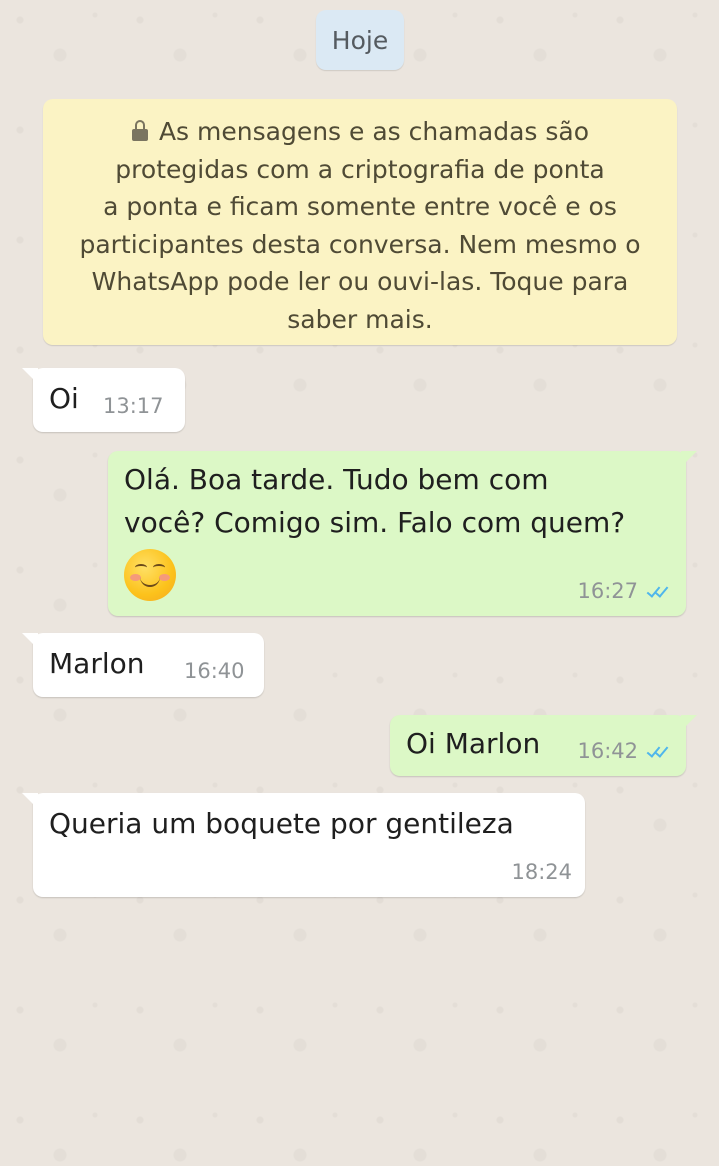 Image resolution: width=719 pixels, height=1166 pixels. What do you see at coordinates (360, 169) in the screenshot?
I see `notice-line: protegidas com a criptografia de ponta` at bounding box center [360, 169].